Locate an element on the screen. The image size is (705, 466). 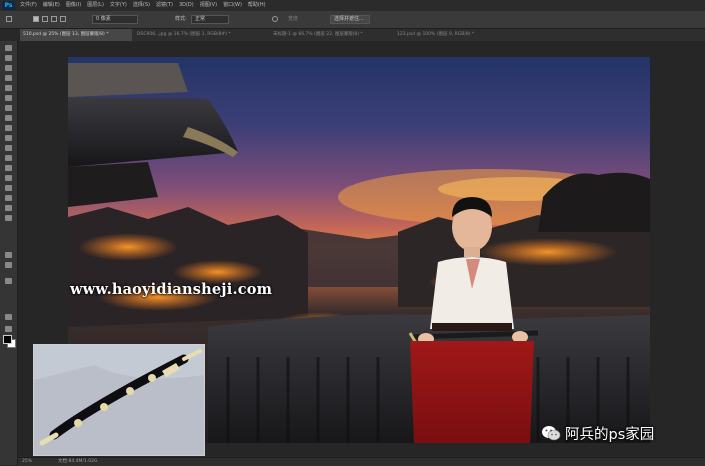
eraser-tool-icon is located at coordinates (8, 148).